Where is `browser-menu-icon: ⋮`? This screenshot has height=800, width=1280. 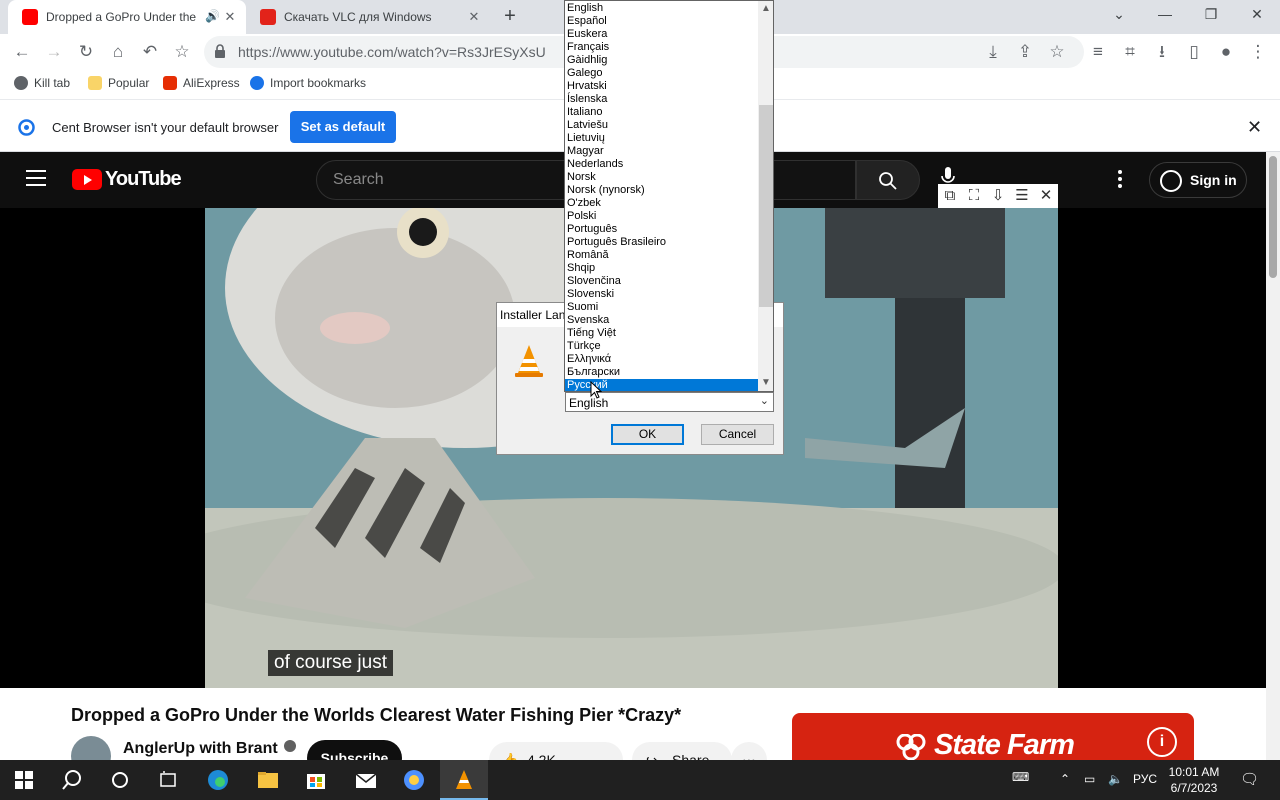
browser-menu-icon: ⋮ is located at coordinates (1258, 52).